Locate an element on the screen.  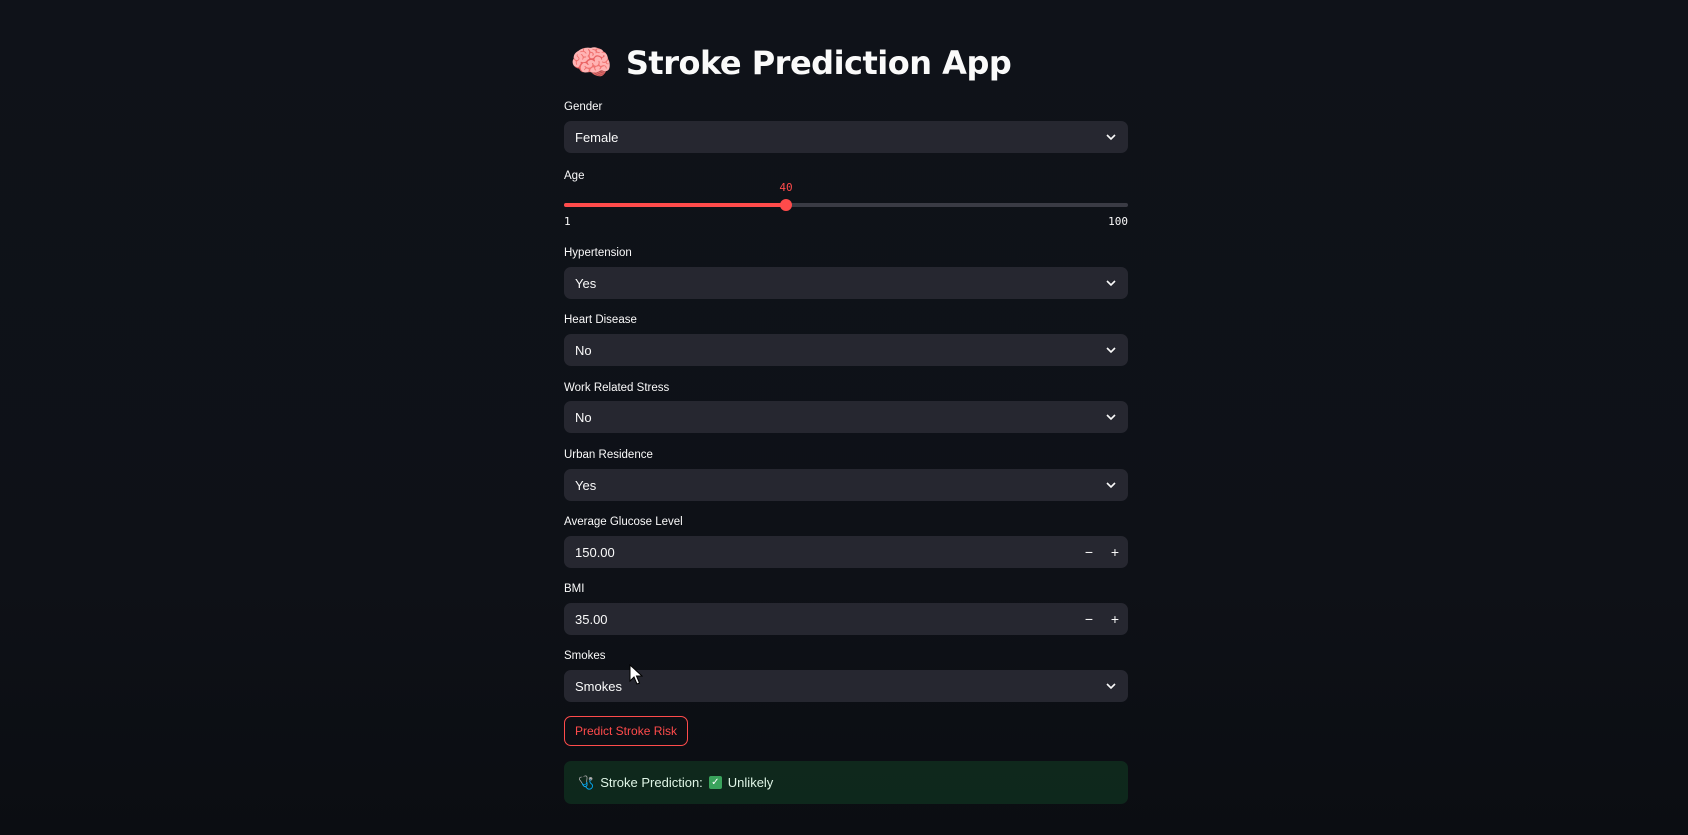
hypertension-value: Yes is located at coordinates (586, 283).